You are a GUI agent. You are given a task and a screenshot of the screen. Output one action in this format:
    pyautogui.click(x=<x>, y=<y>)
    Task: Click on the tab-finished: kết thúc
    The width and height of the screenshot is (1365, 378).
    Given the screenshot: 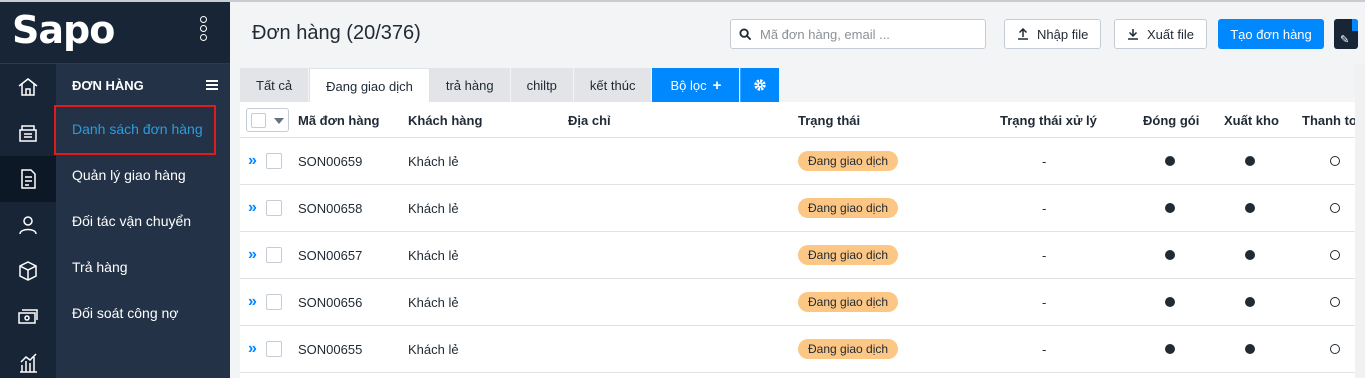 What is the action you would take?
    pyautogui.click(x=613, y=85)
    